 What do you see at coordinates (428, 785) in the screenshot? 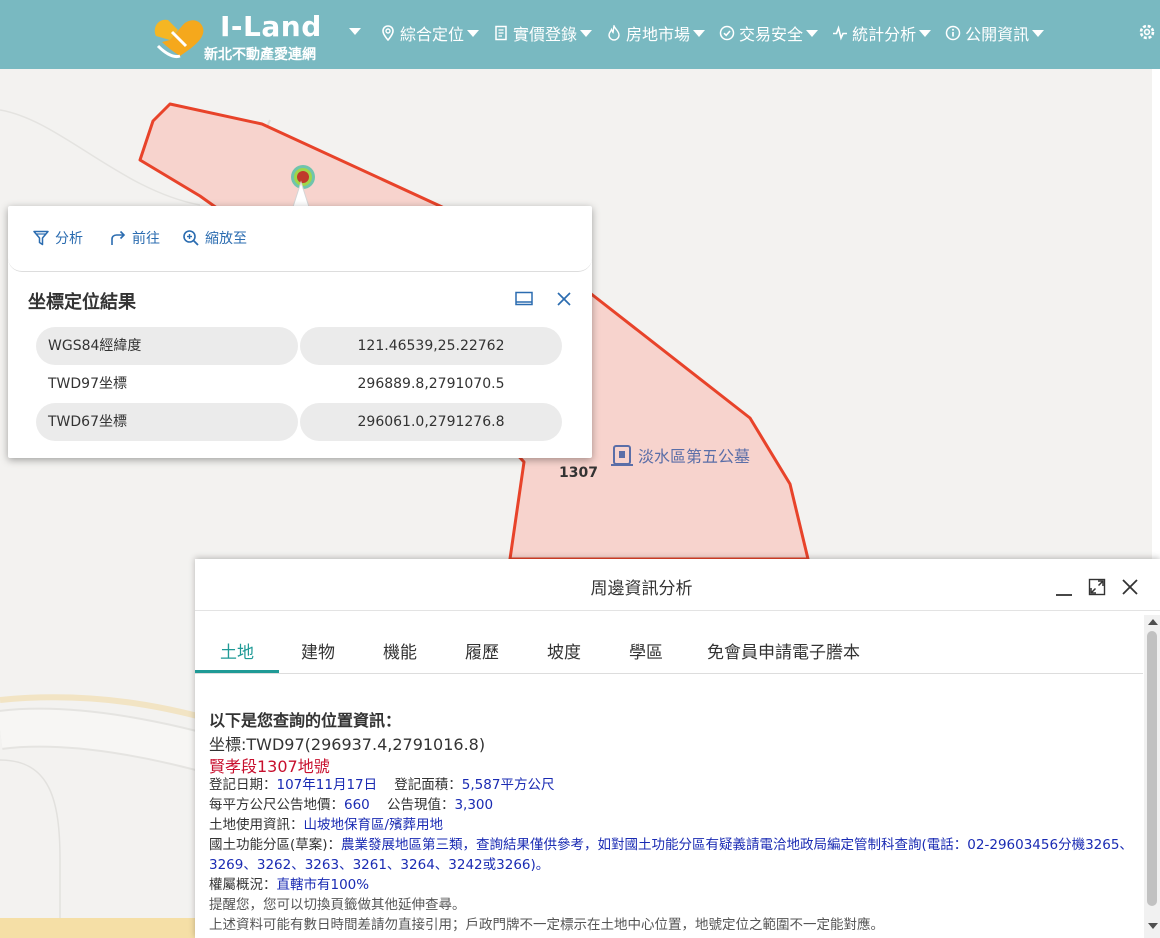
I see `reg-area-label: 登記面積：` at bounding box center [428, 785].